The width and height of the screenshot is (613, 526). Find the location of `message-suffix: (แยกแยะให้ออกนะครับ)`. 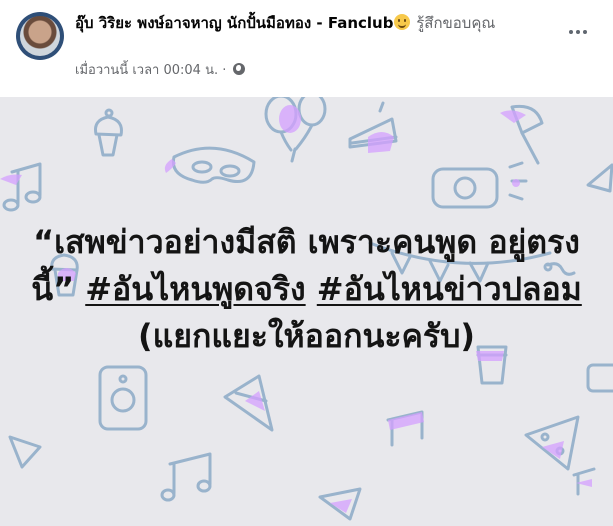

message-suffix: (แยกแยะให้ออกนะครับ) is located at coordinates (306, 336).